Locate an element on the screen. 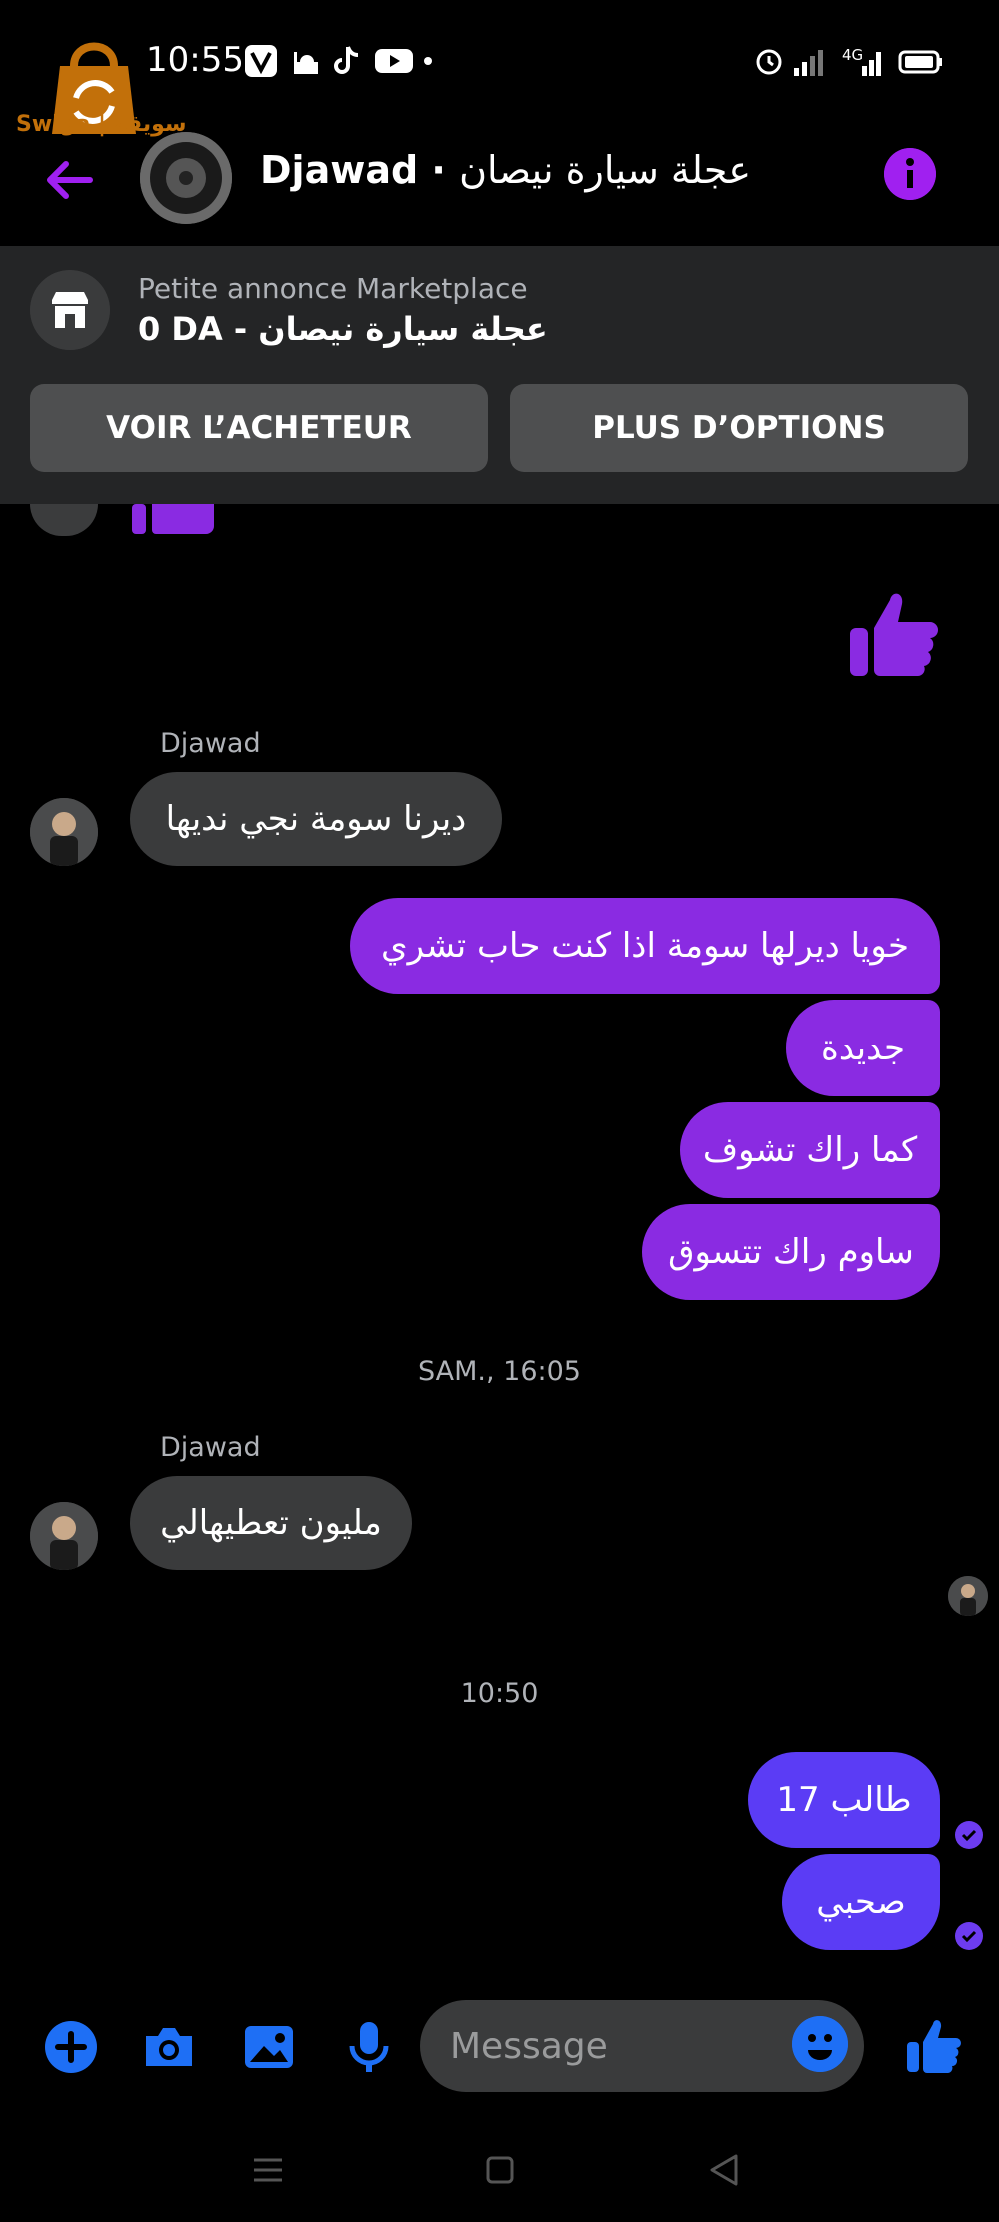 This screenshot has height=2222, width=999. view-buyer-button: VOIR L’ACHETEUR is located at coordinates (259, 428).